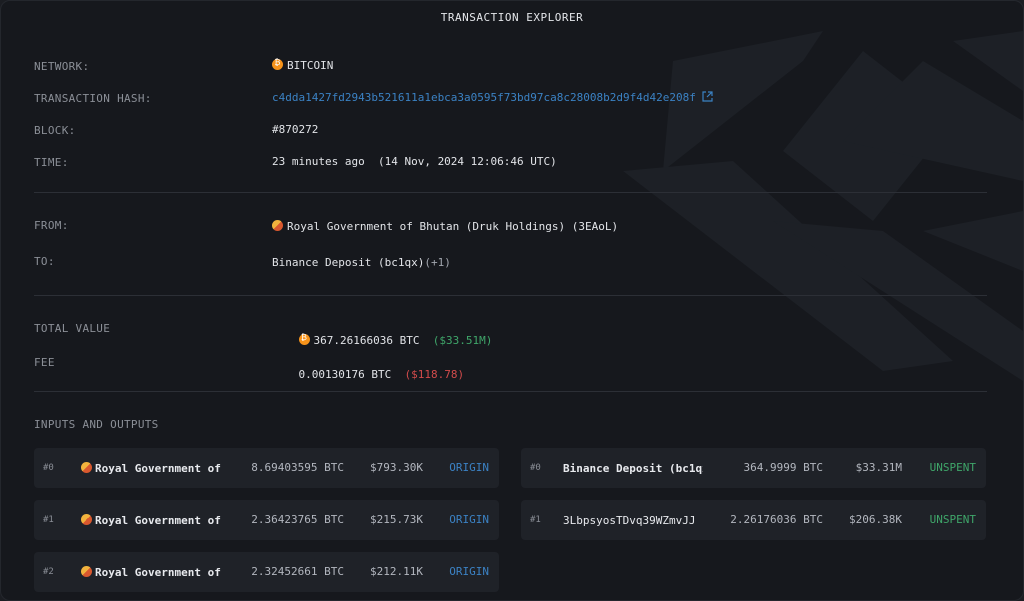 Image resolution: width=1024 pixels, height=601 pixels. Describe the element at coordinates (96, 424) in the screenshot. I see `io-heading: INPUTS AND OUTPUTS` at that location.